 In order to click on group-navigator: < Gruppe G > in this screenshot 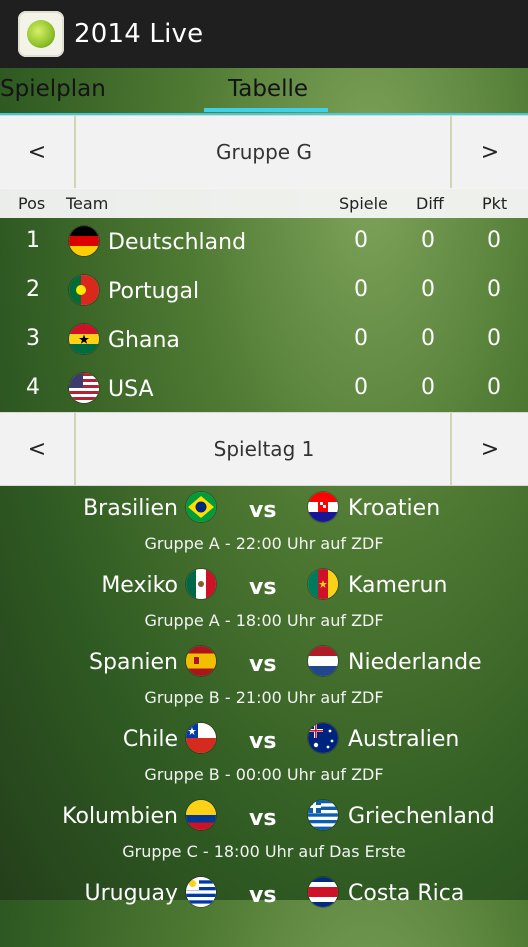, I will do `click(264, 152)`.